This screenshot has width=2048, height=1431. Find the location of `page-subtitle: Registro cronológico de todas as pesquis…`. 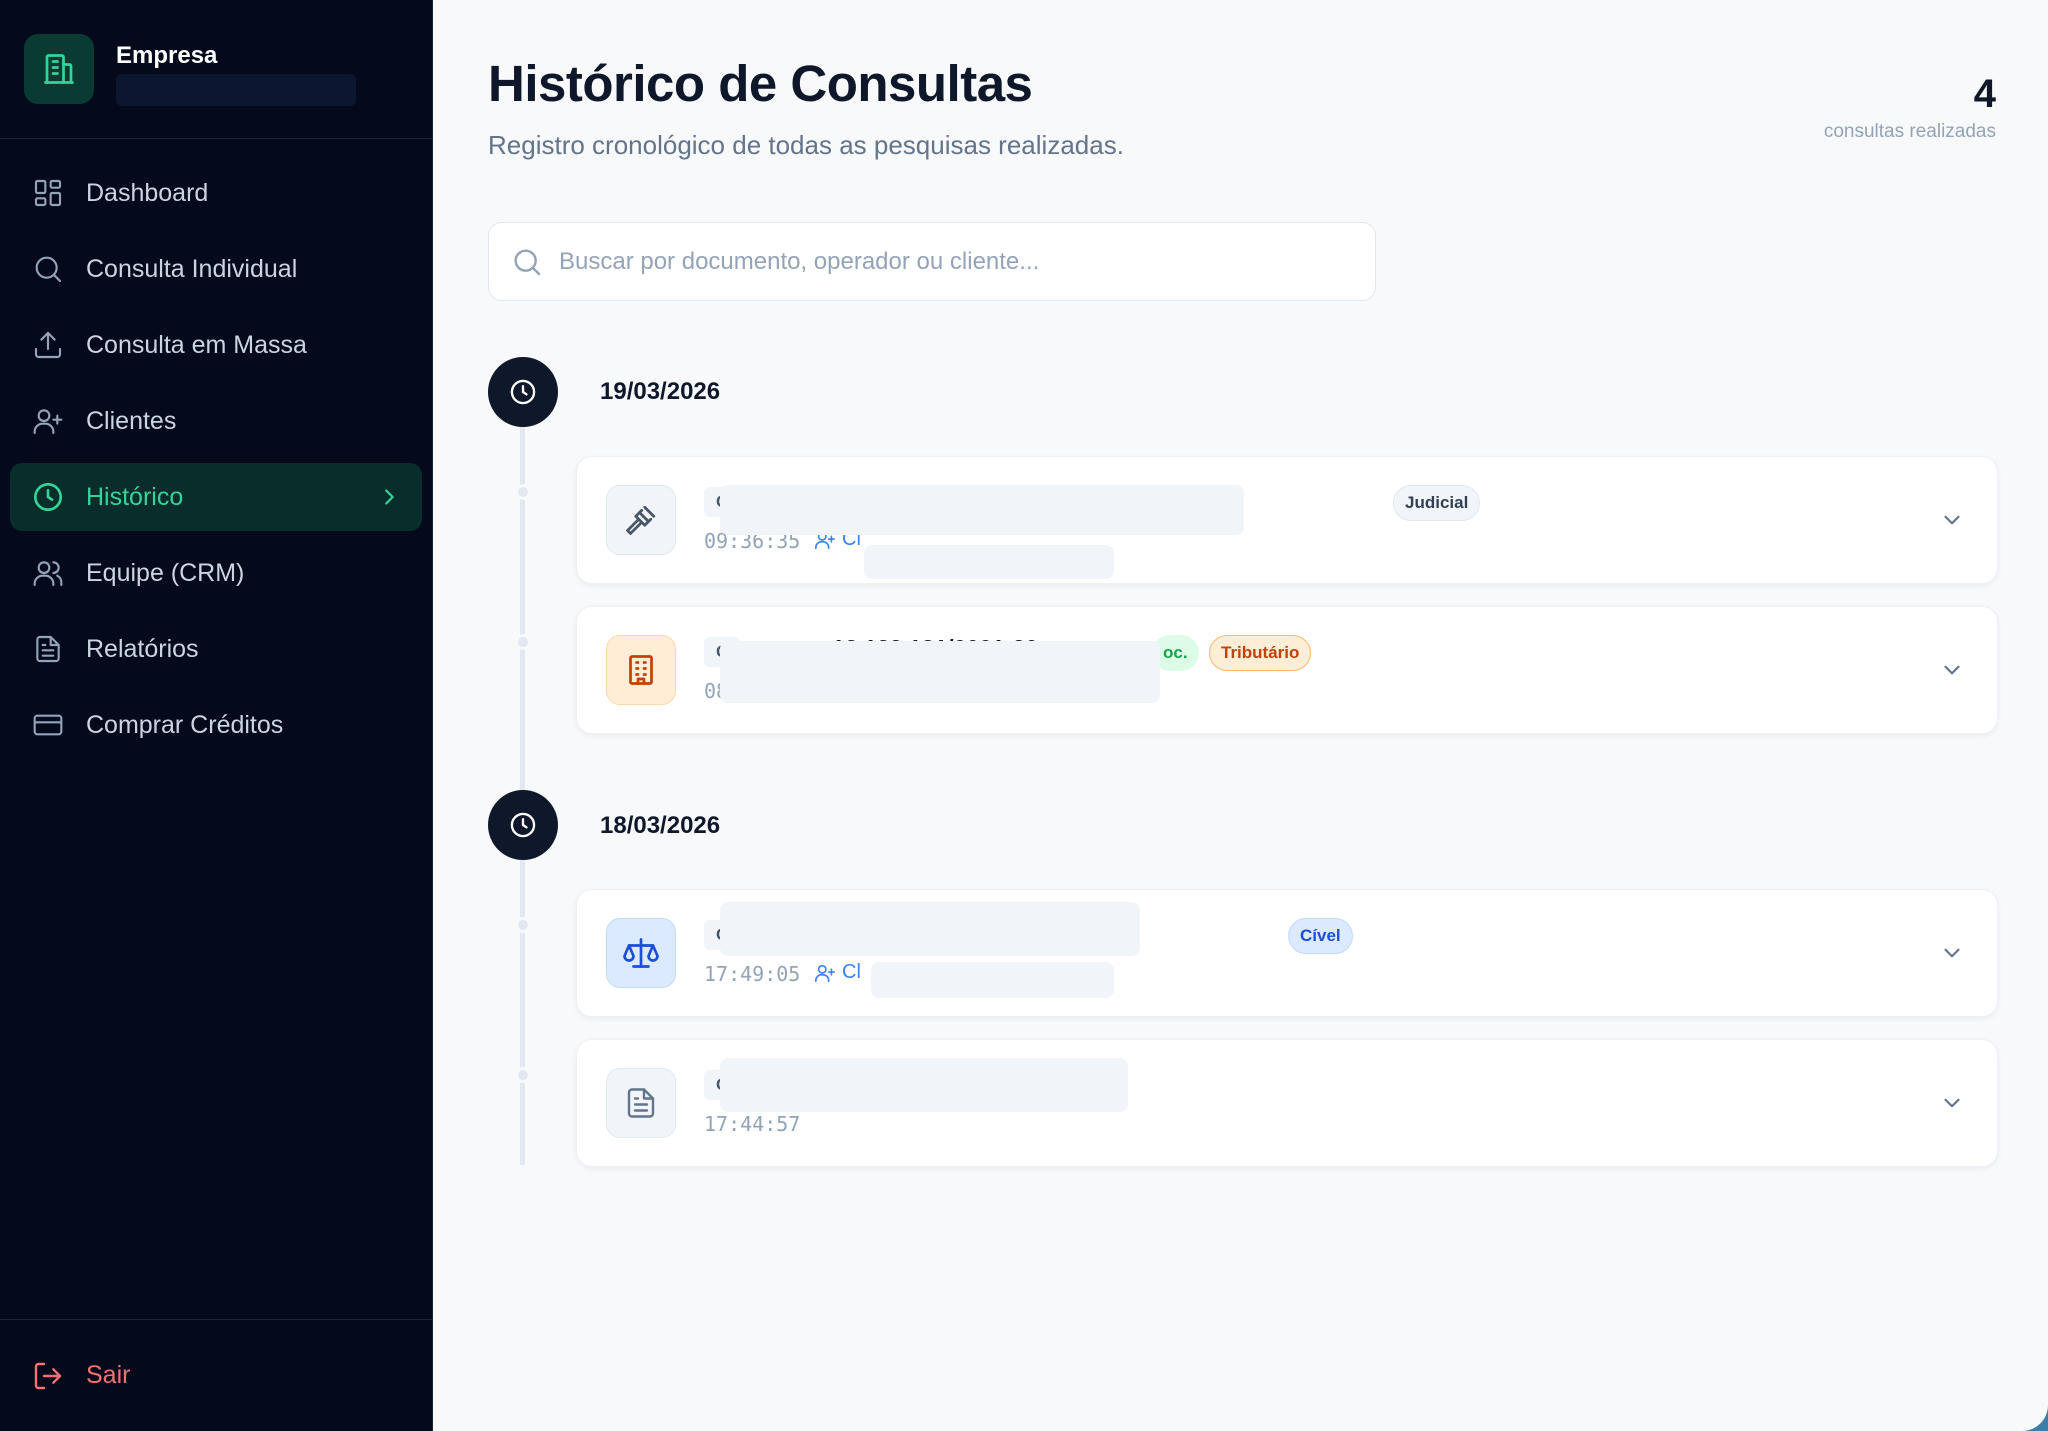

page-subtitle: Registro cronológico de todas as pesquis… is located at coordinates (806, 145).